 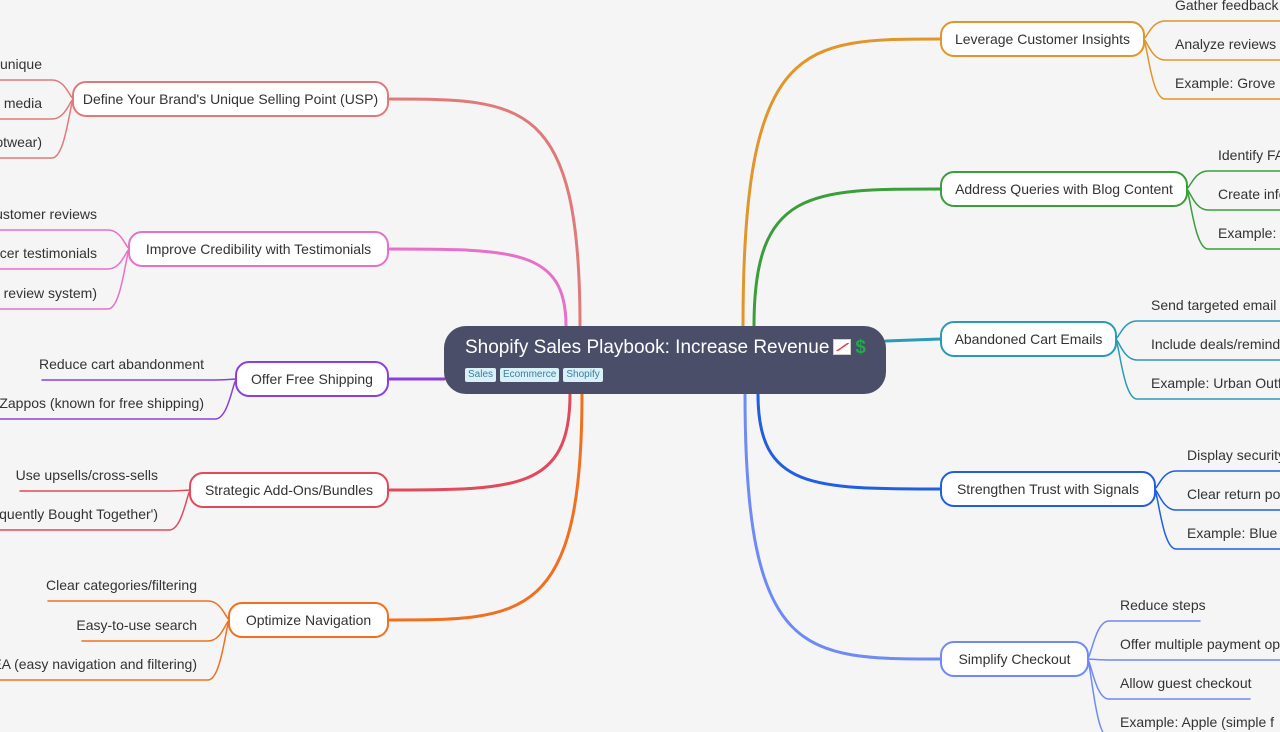 I want to click on leaf-node: Offer multiple payment opt, so click(x=1200, y=644).